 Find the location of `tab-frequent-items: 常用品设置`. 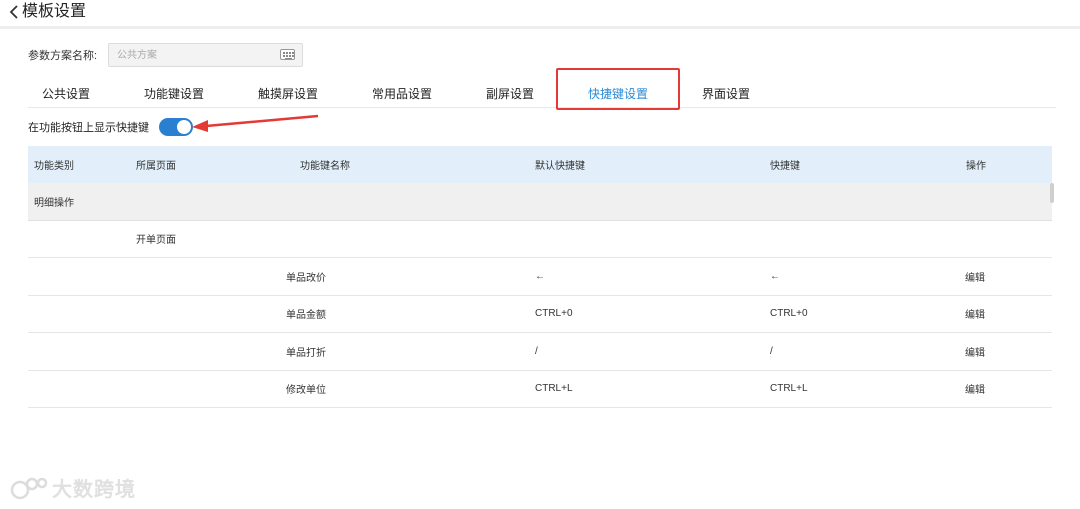

tab-frequent-items: 常用品设置 is located at coordinates (402, 94).